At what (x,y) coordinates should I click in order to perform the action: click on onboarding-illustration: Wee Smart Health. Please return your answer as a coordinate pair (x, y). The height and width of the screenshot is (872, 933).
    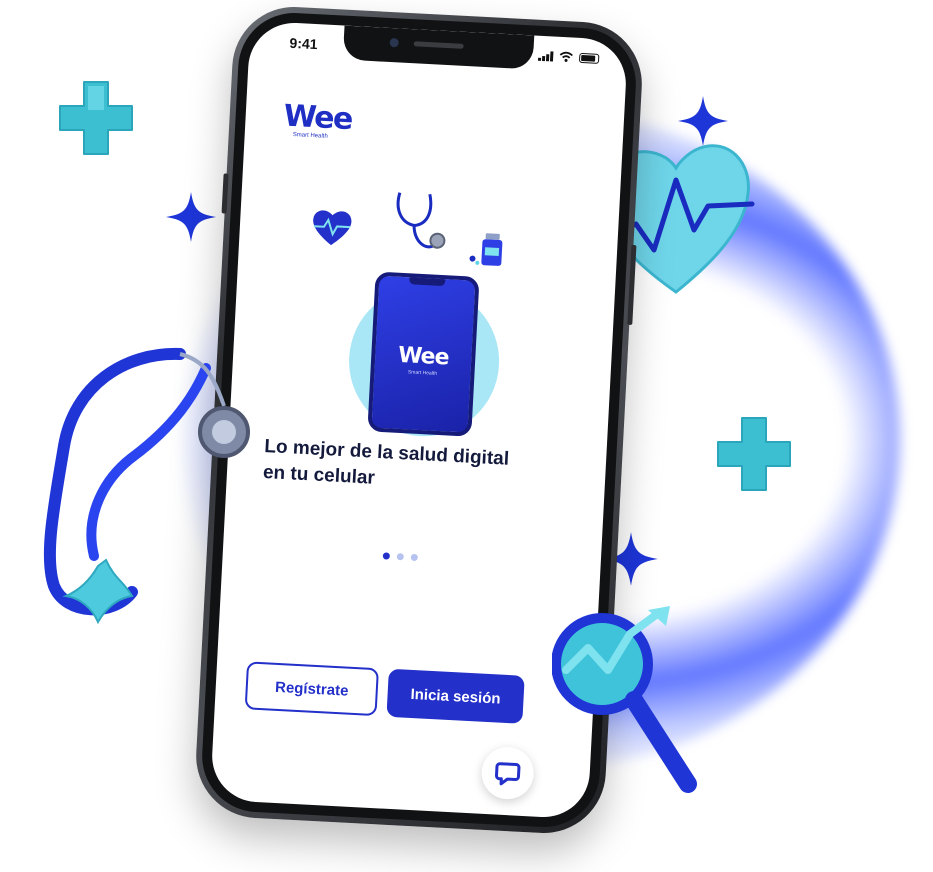
    Looking at the image, I should click on (426, 312).